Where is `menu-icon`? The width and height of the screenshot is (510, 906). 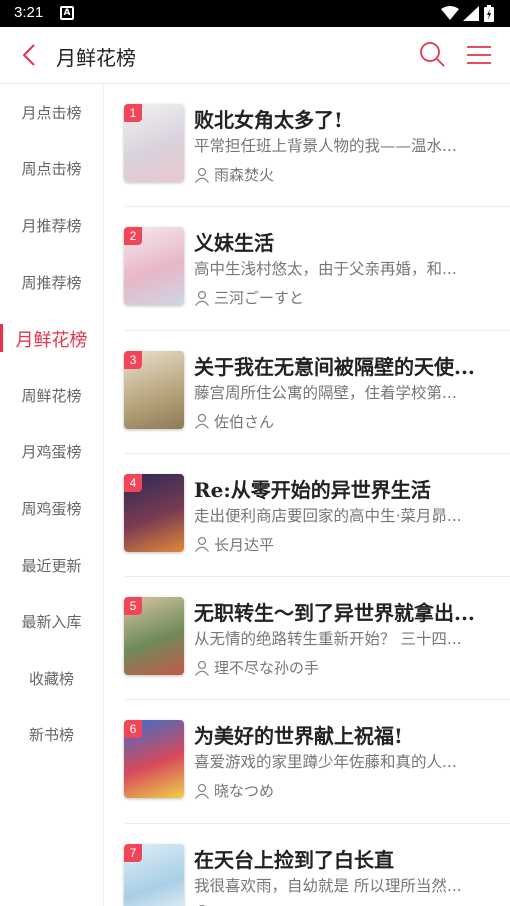
menu-icon is located at coordinates (479, 55).